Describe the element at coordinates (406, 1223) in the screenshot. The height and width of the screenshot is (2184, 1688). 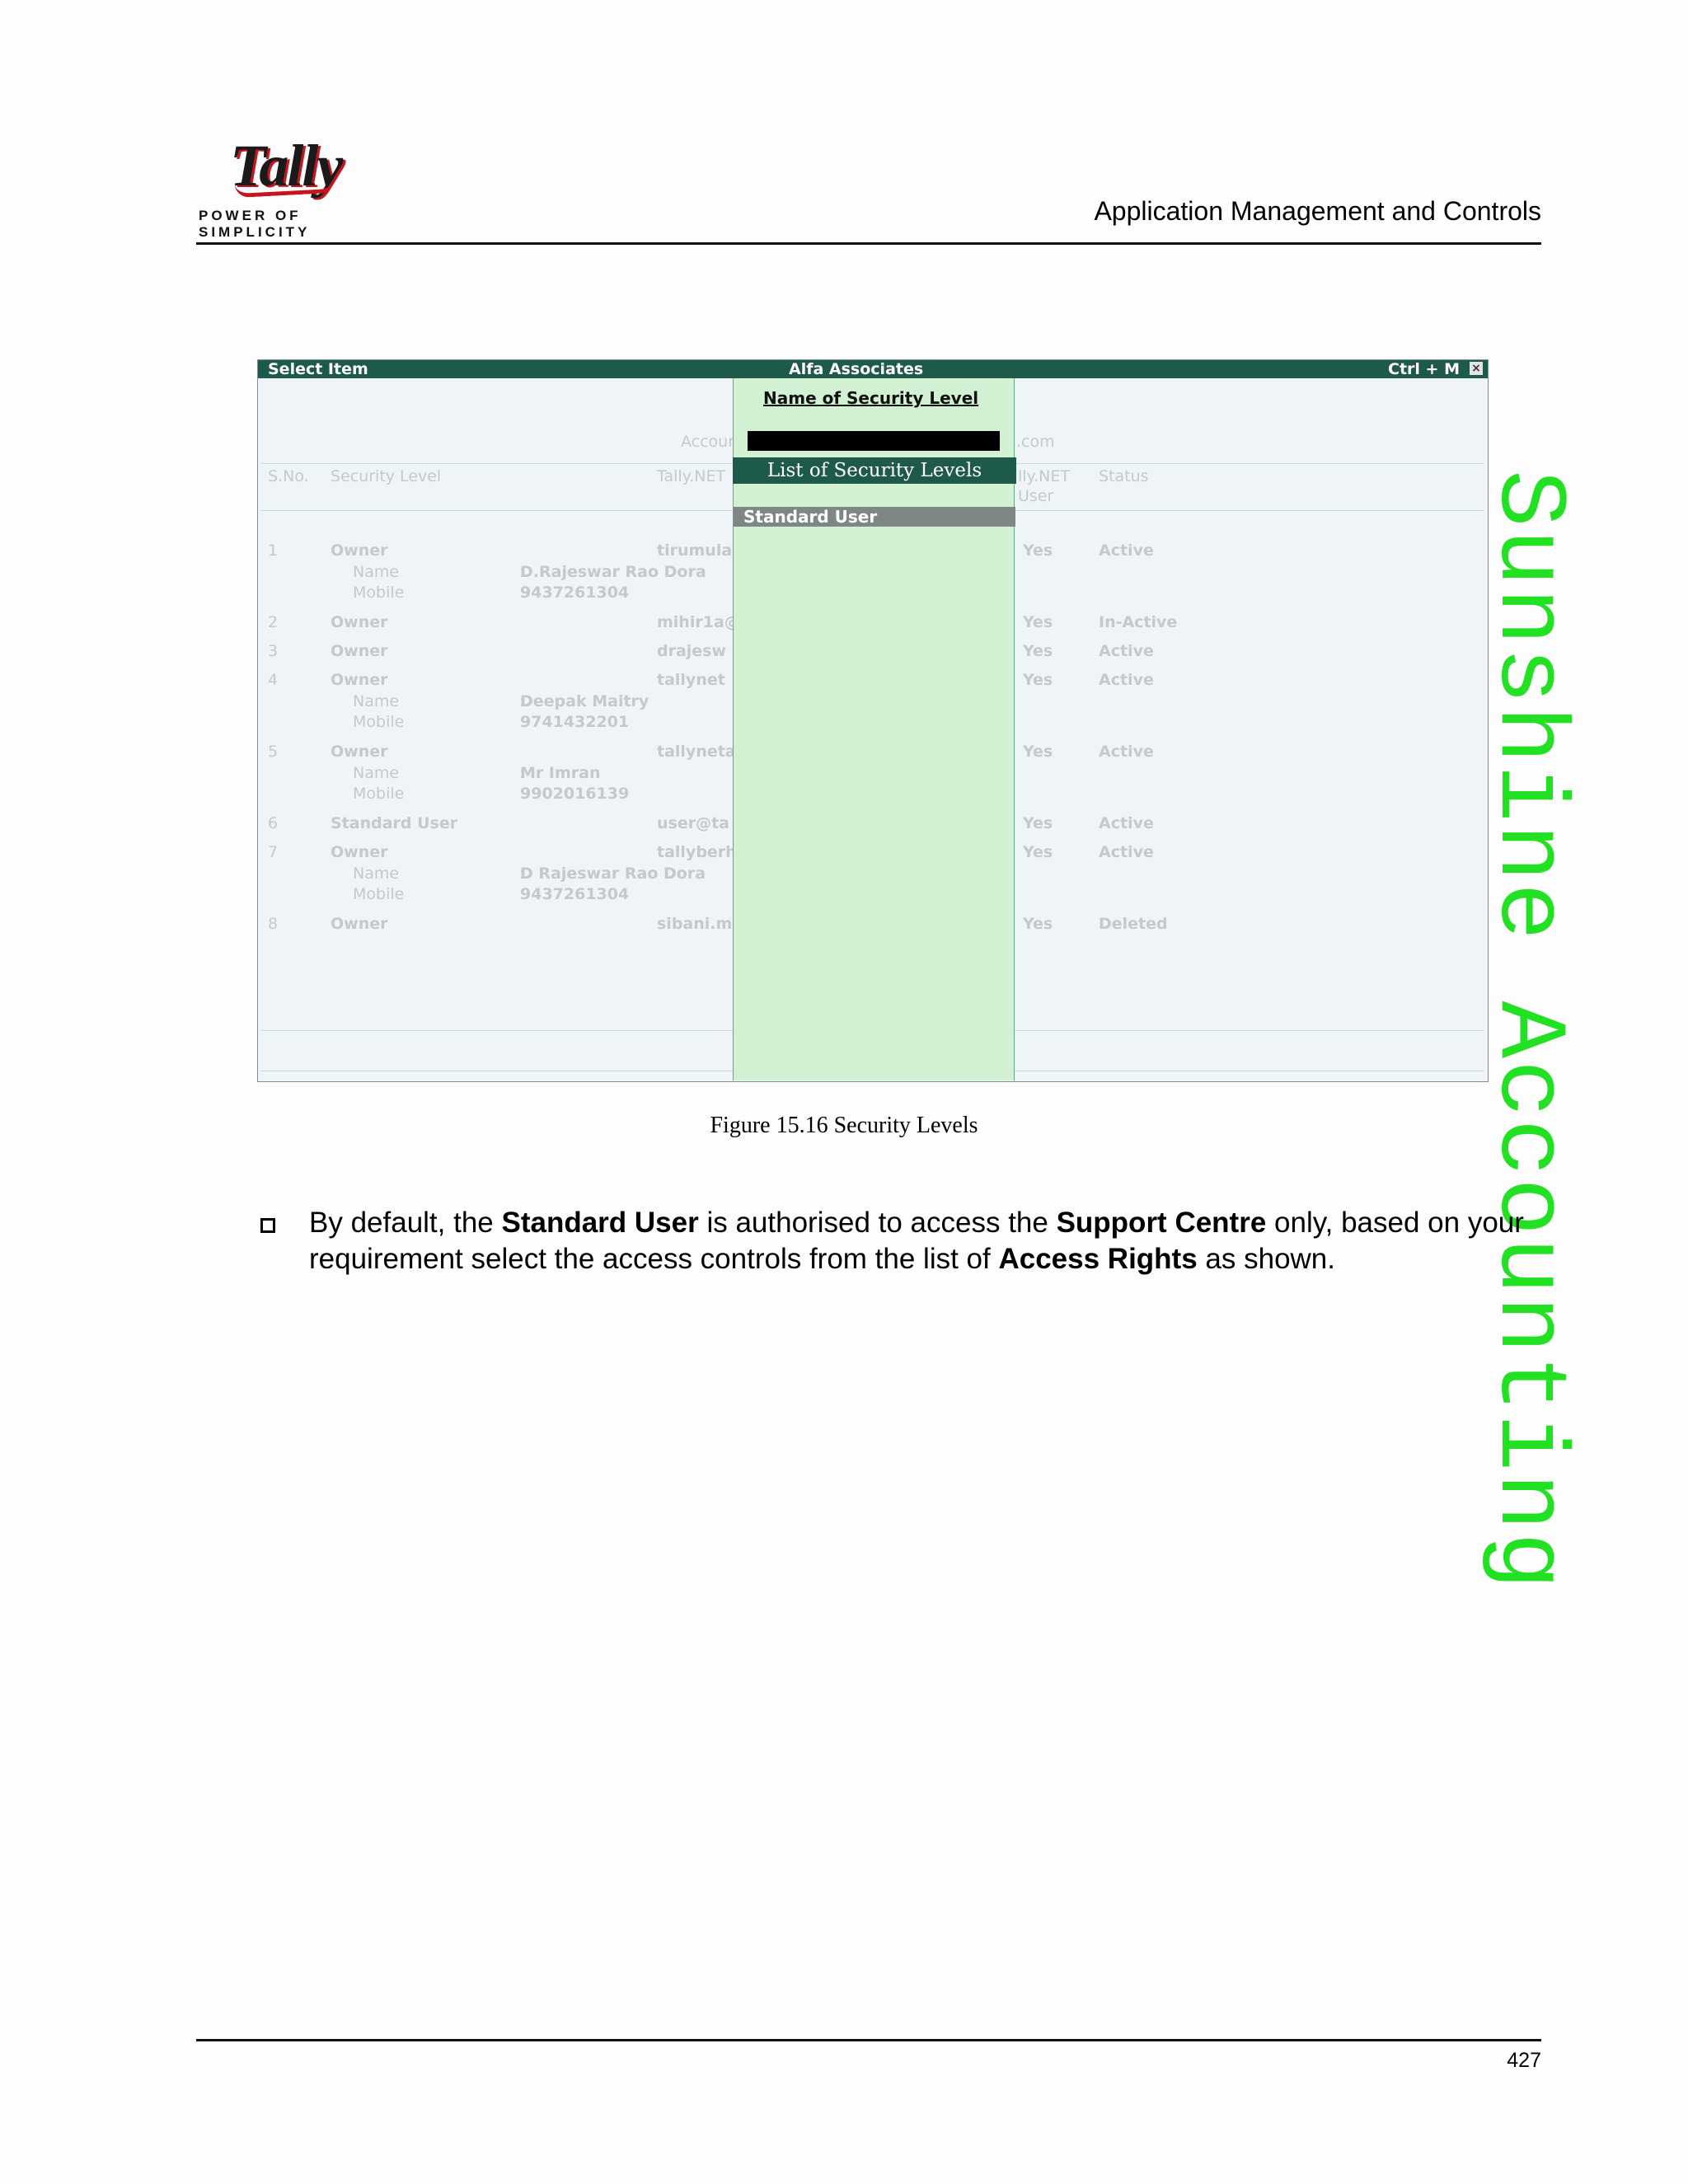
I see `text: By default, the` at that location.